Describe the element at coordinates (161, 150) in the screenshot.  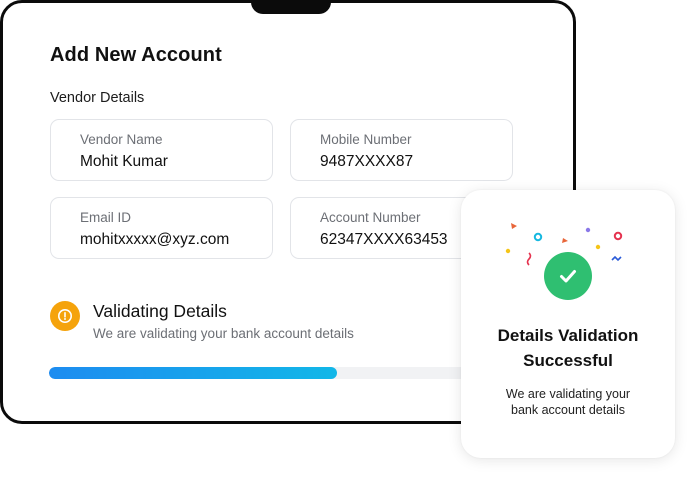
I see `vendor-name-field: Vendor Name Mohit Kumar` at that location.